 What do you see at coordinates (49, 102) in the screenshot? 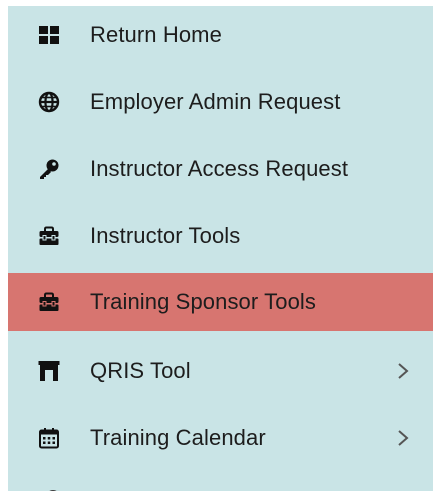
I see `globe-icon` at bounding box center [49, 102].